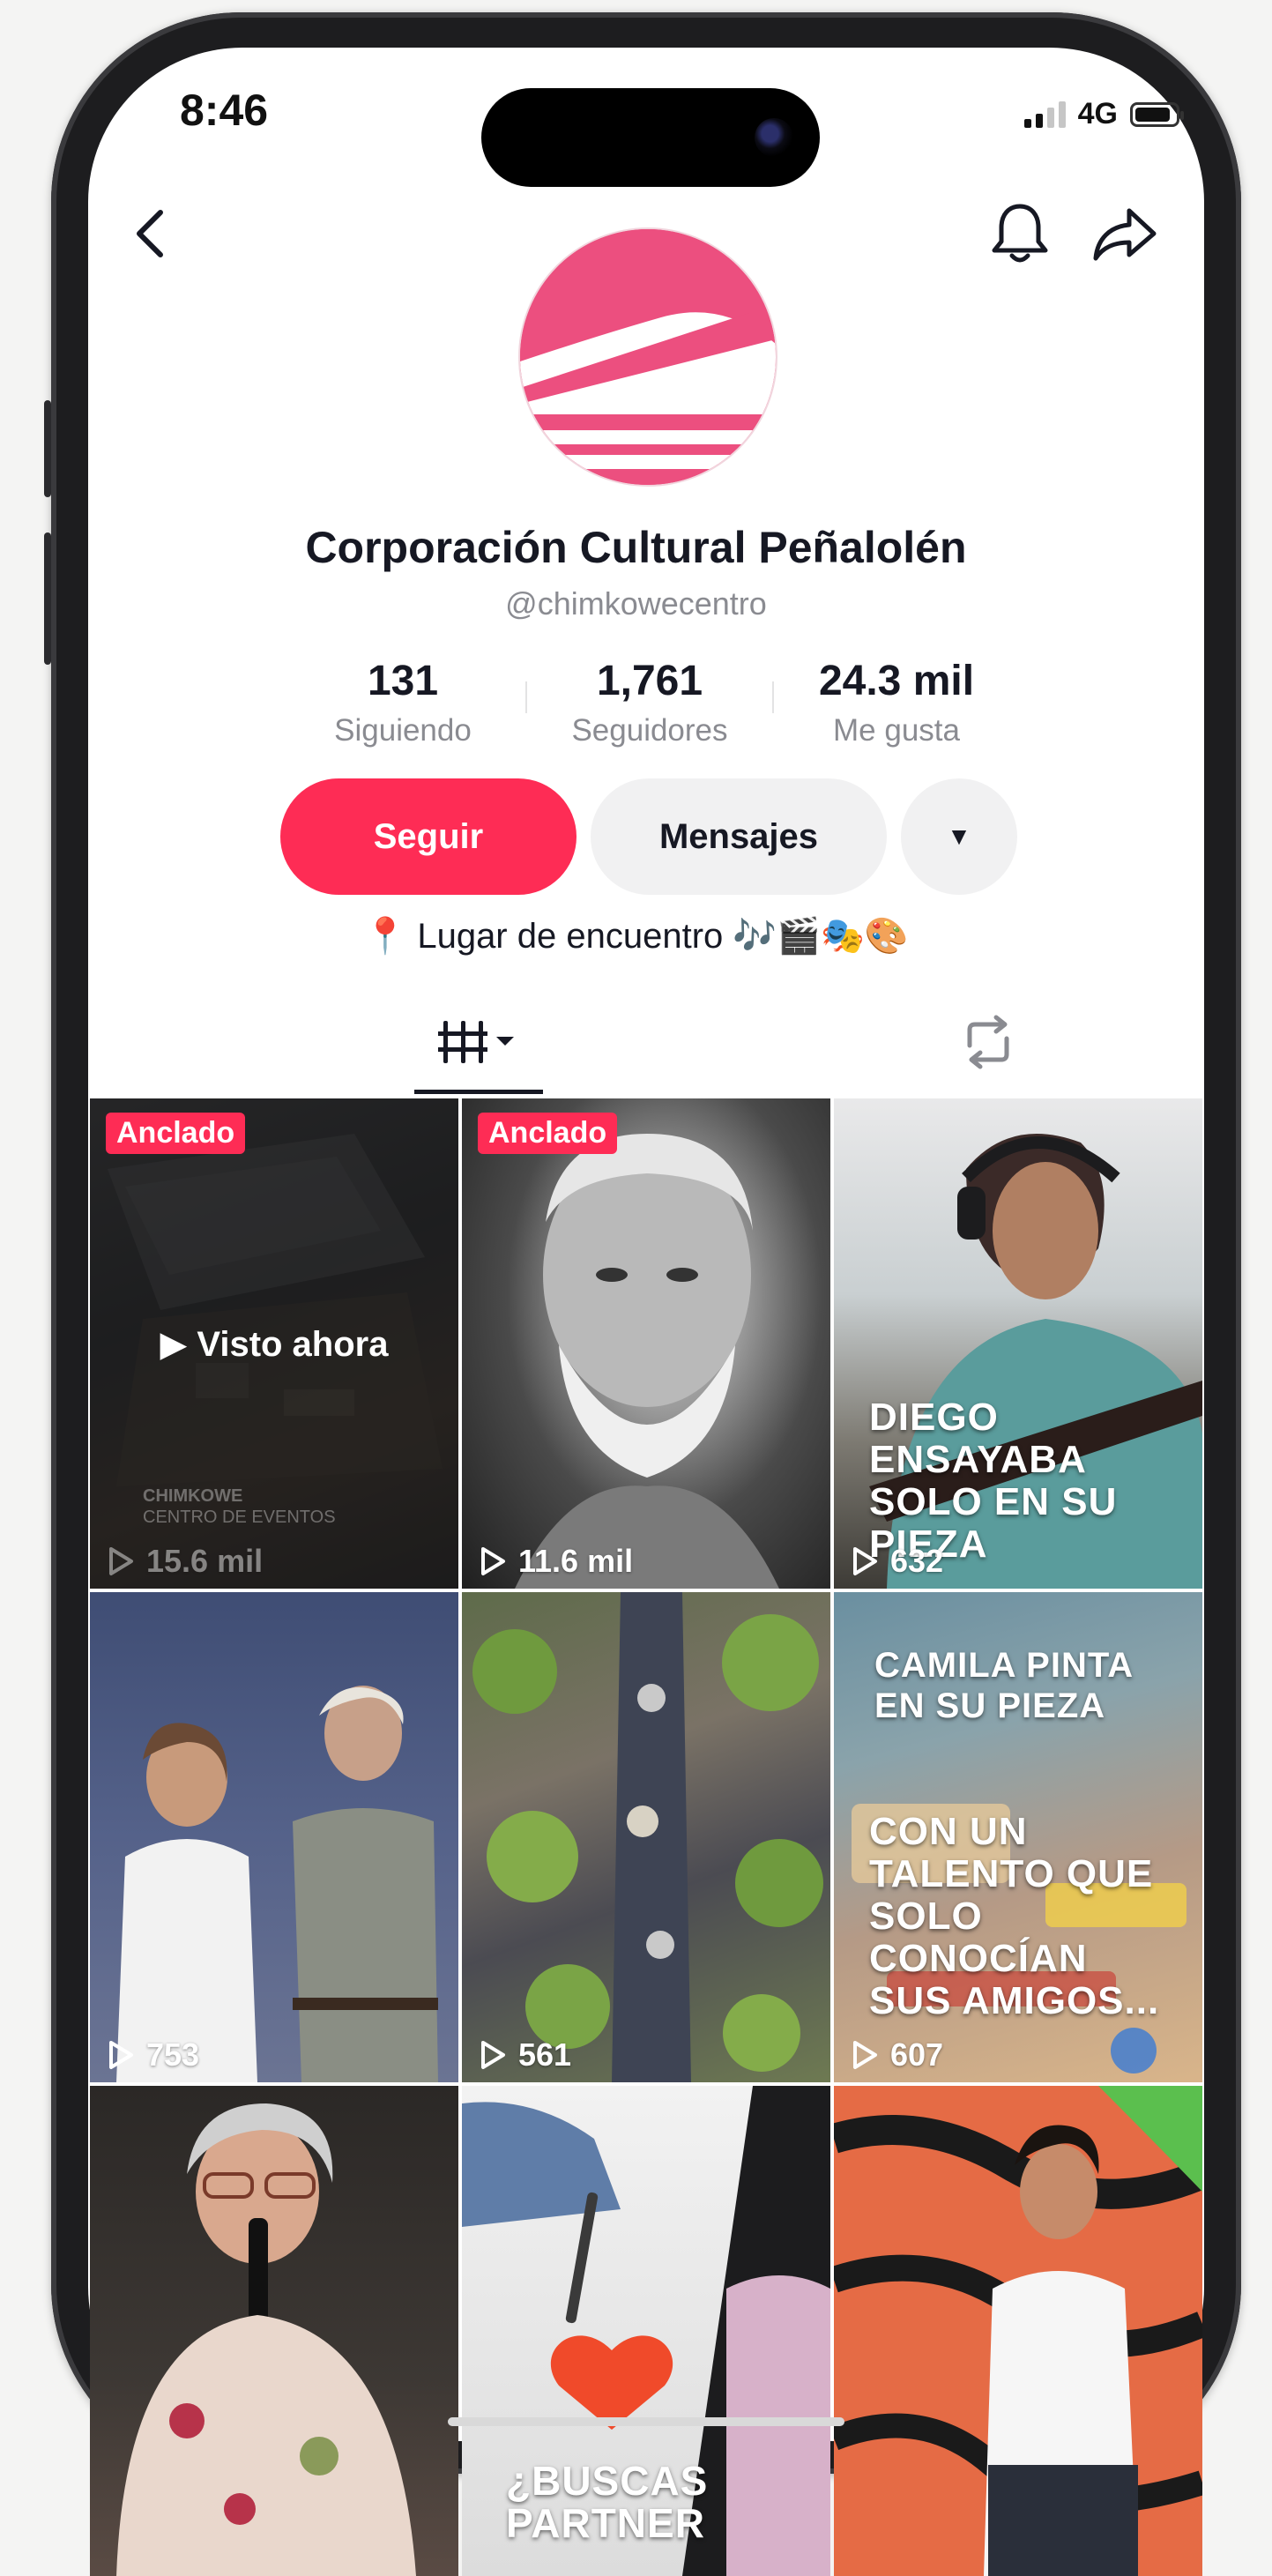 The height and width of the screenshot is (2576, 1272). I want to click on profile-handle: @chimkowecentro, so click(636, 603).